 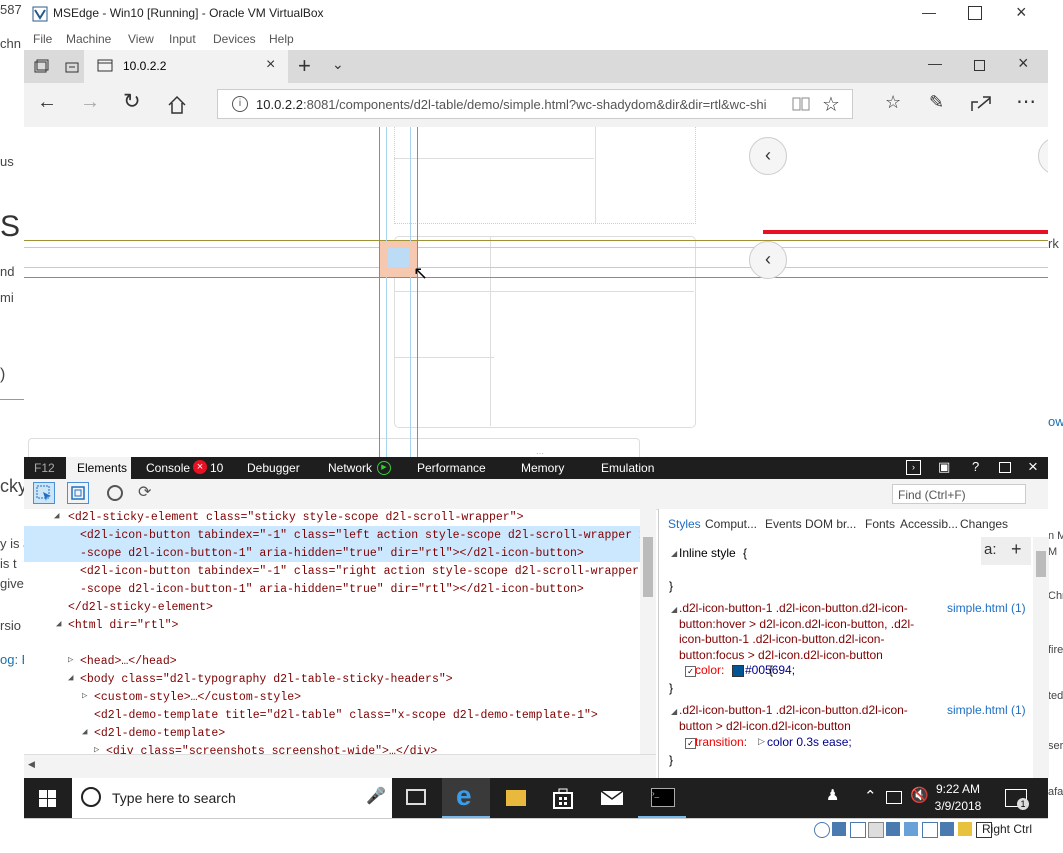 I want to click on menu-file: File, so click(x=42, y=39).